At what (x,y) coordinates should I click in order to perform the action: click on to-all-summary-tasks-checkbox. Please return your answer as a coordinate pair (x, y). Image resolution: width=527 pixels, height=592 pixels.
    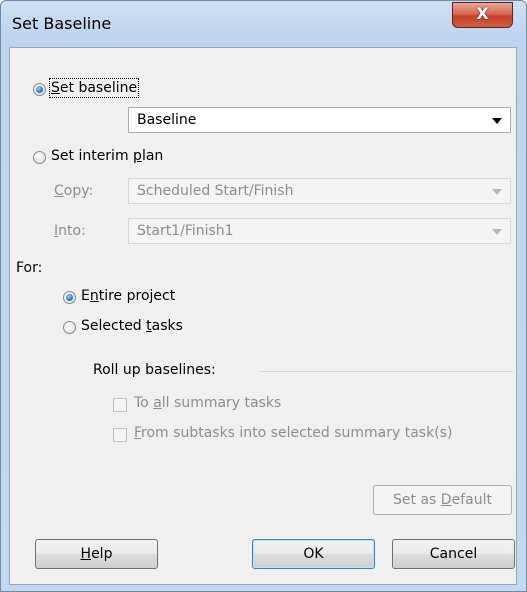
    Looking at the image, I should click on (120, 405).